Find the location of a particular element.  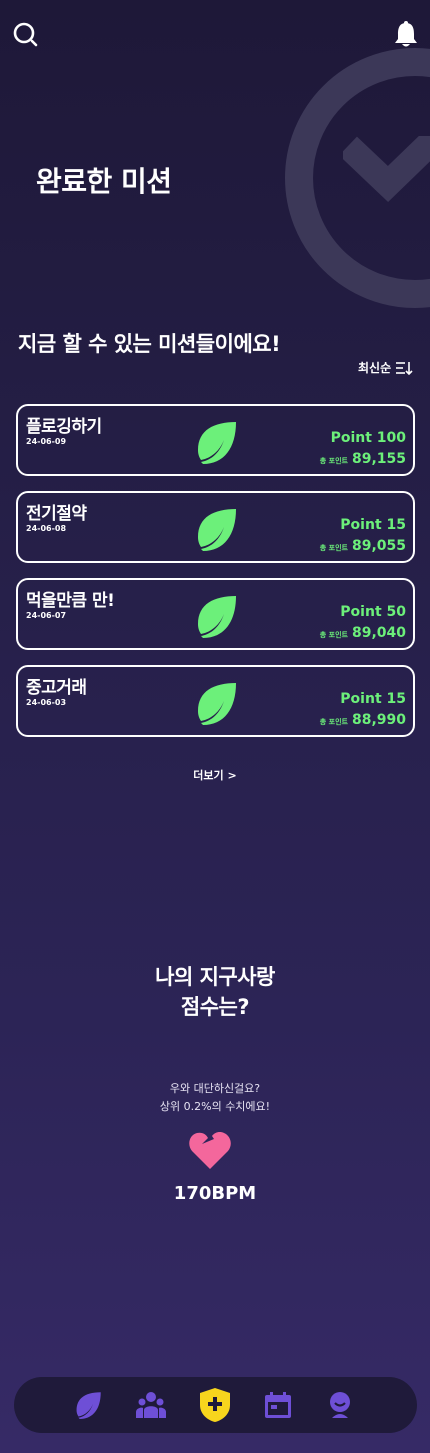

total-point-value: 89,055 is located at coordinates (378, 546).